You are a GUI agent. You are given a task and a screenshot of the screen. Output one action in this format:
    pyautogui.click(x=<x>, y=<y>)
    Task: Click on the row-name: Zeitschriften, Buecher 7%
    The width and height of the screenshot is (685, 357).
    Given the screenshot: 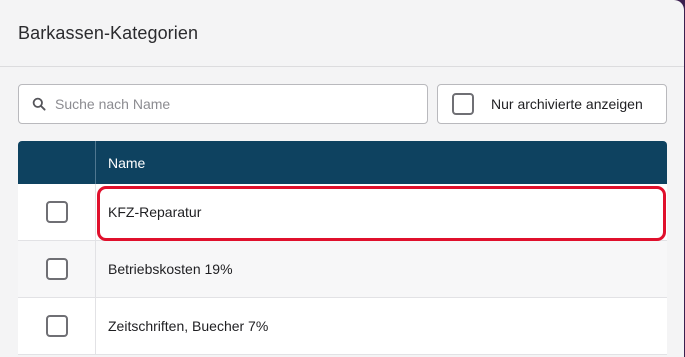 What is the action you would take?
    pyautogui.click(x=381, y=326)
    